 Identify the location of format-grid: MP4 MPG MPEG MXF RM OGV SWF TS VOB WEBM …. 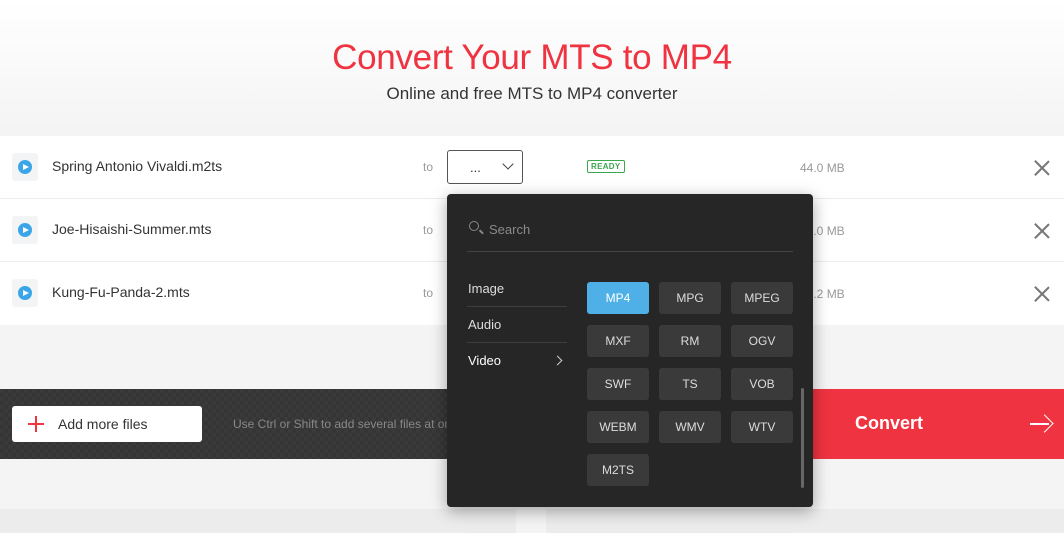
(692, 384).